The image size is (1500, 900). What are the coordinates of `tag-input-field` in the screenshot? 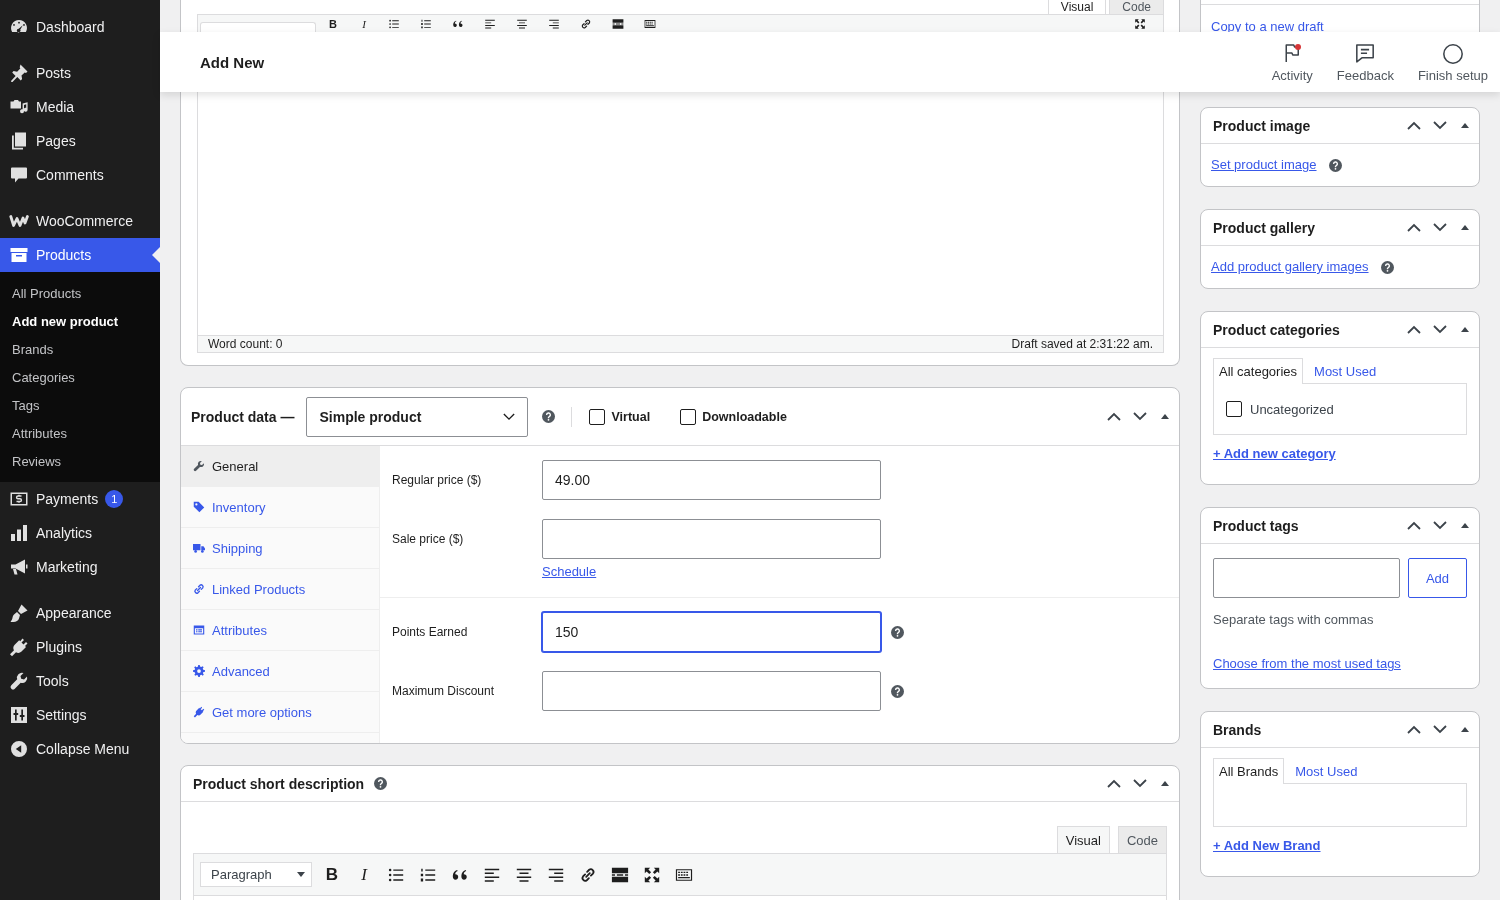 It's located at (1306, 578).